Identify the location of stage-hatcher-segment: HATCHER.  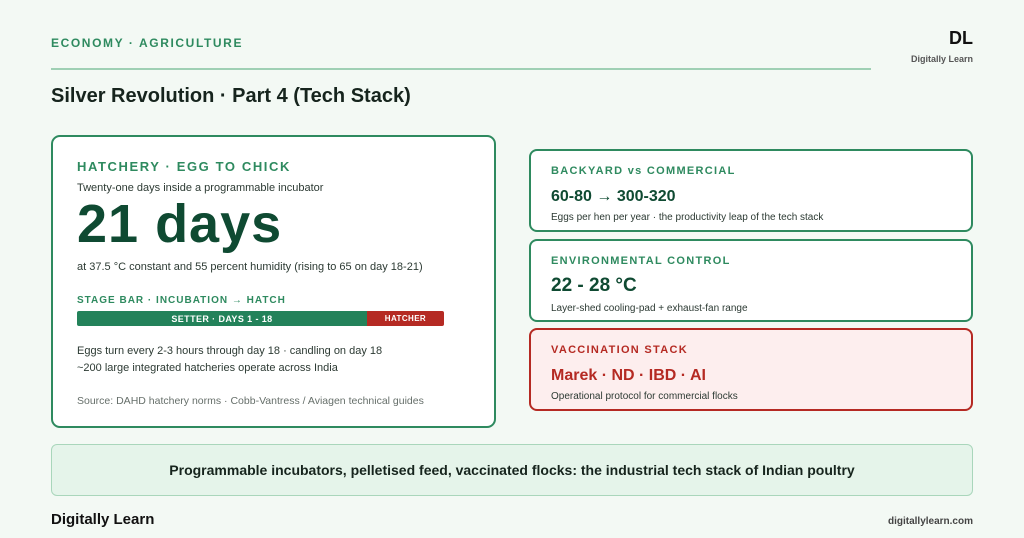
(405, 318).